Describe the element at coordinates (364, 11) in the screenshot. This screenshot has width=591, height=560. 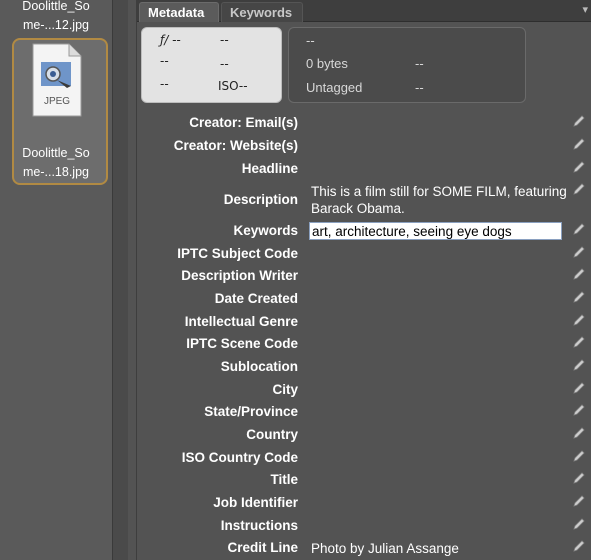
I see `tab-bar: Metadata Keywords ▾` at that location.